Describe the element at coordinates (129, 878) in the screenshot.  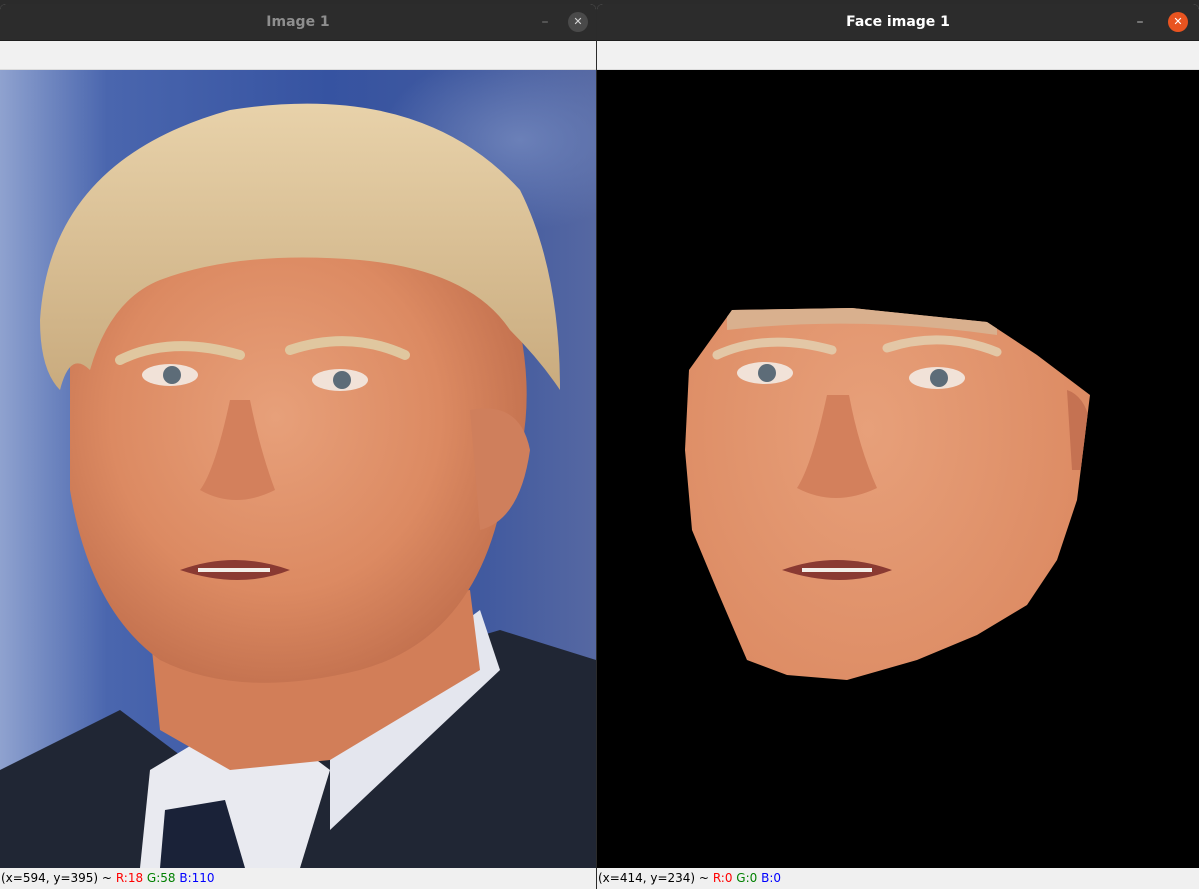
I see `red-value: R:18` at that location.